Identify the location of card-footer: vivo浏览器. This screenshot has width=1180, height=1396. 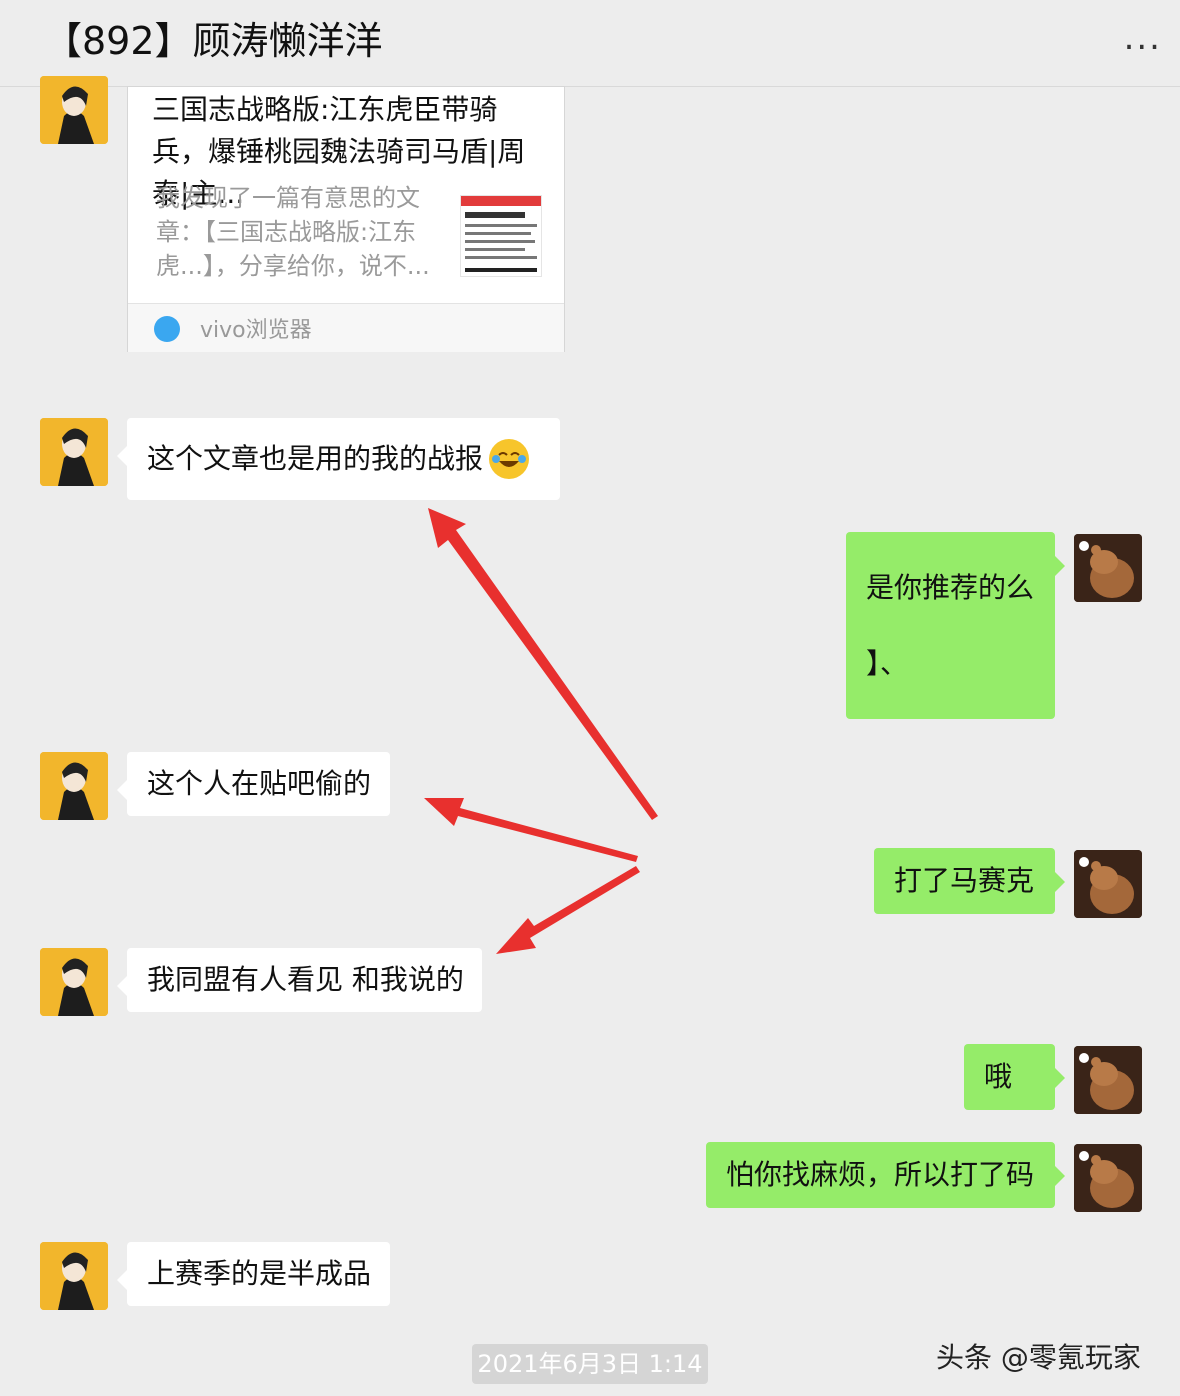
(346, 327).